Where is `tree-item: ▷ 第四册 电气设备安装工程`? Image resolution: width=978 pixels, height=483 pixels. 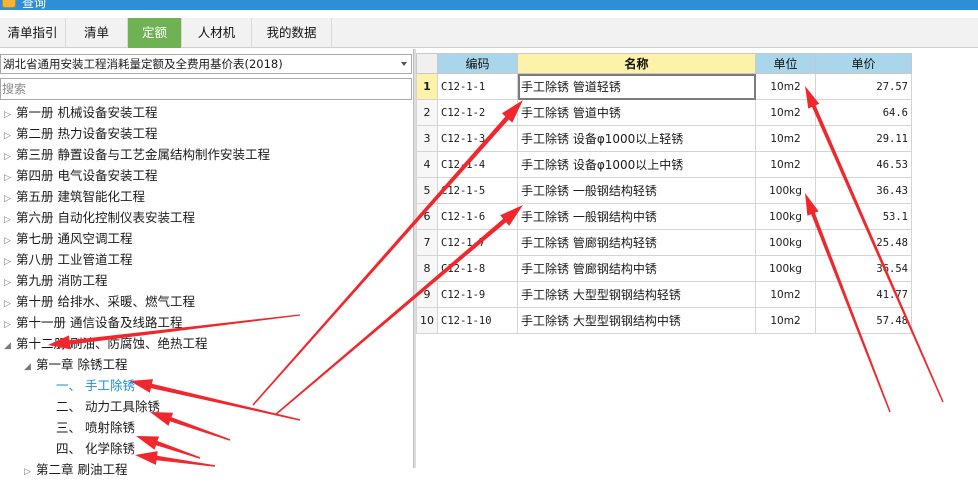
tree-item: ▷ 第四册 电气设备安装工程 is located at coordinates (80, 175).